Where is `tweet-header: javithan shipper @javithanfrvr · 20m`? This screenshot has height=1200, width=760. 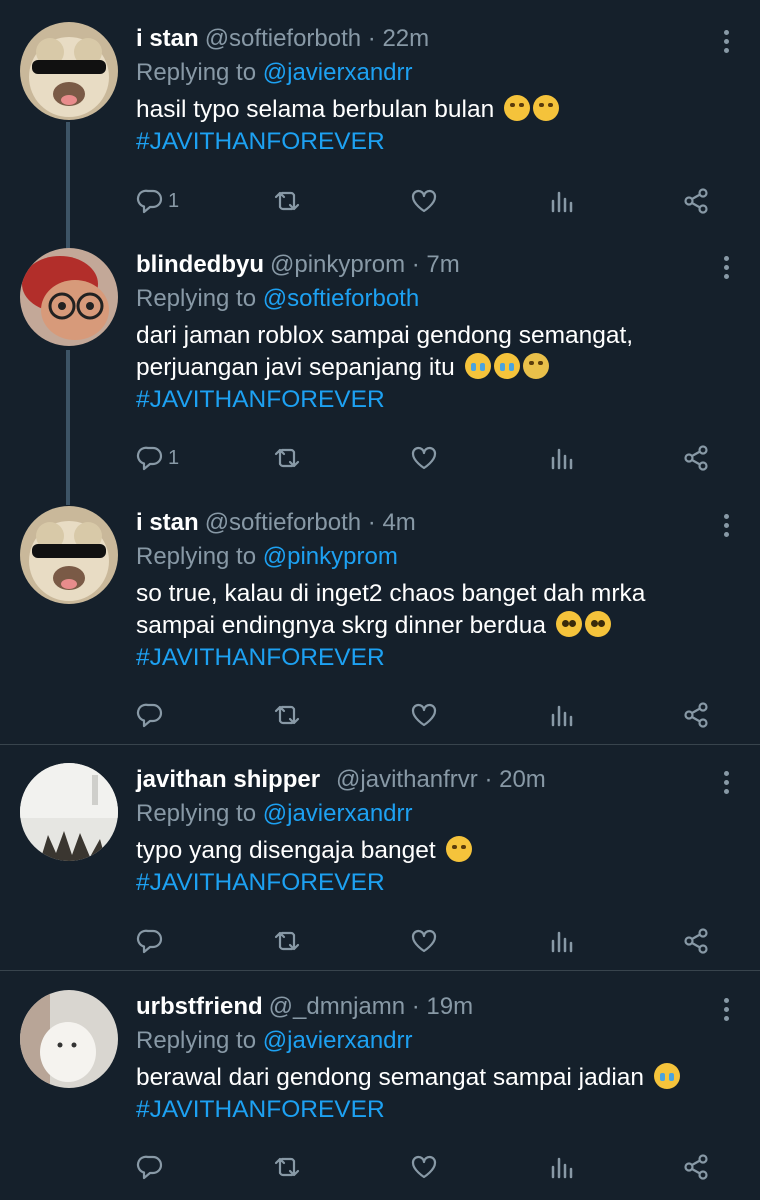
tweet-header: javithan shipper @javithanfrvr · 20m is located at coordinates (341, 780).